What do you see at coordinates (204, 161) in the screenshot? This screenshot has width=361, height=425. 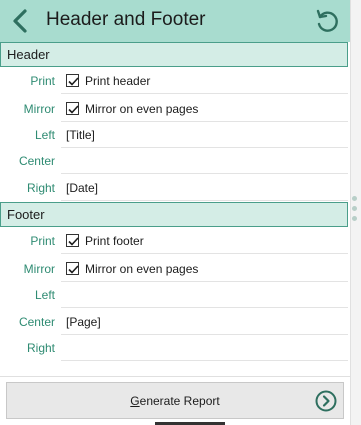 I see `header-center-input` at bounding box center [204, 161].